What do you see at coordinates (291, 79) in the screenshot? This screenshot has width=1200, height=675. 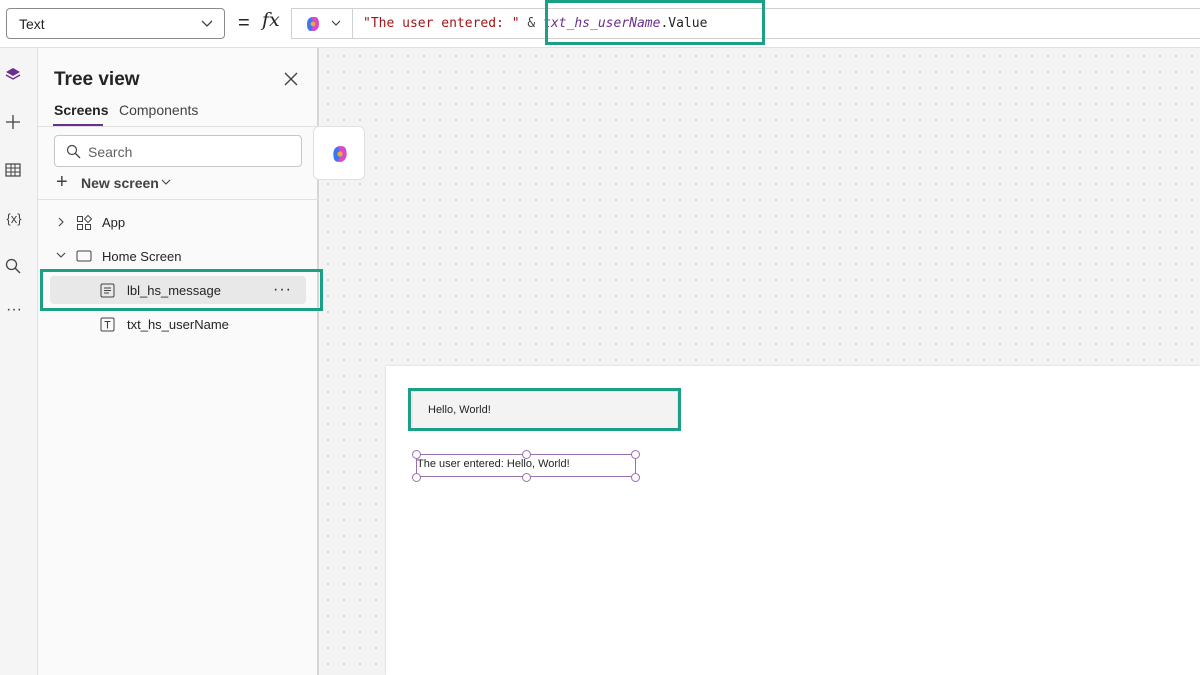 I see `close-icon` at bounding box center [291, 79].